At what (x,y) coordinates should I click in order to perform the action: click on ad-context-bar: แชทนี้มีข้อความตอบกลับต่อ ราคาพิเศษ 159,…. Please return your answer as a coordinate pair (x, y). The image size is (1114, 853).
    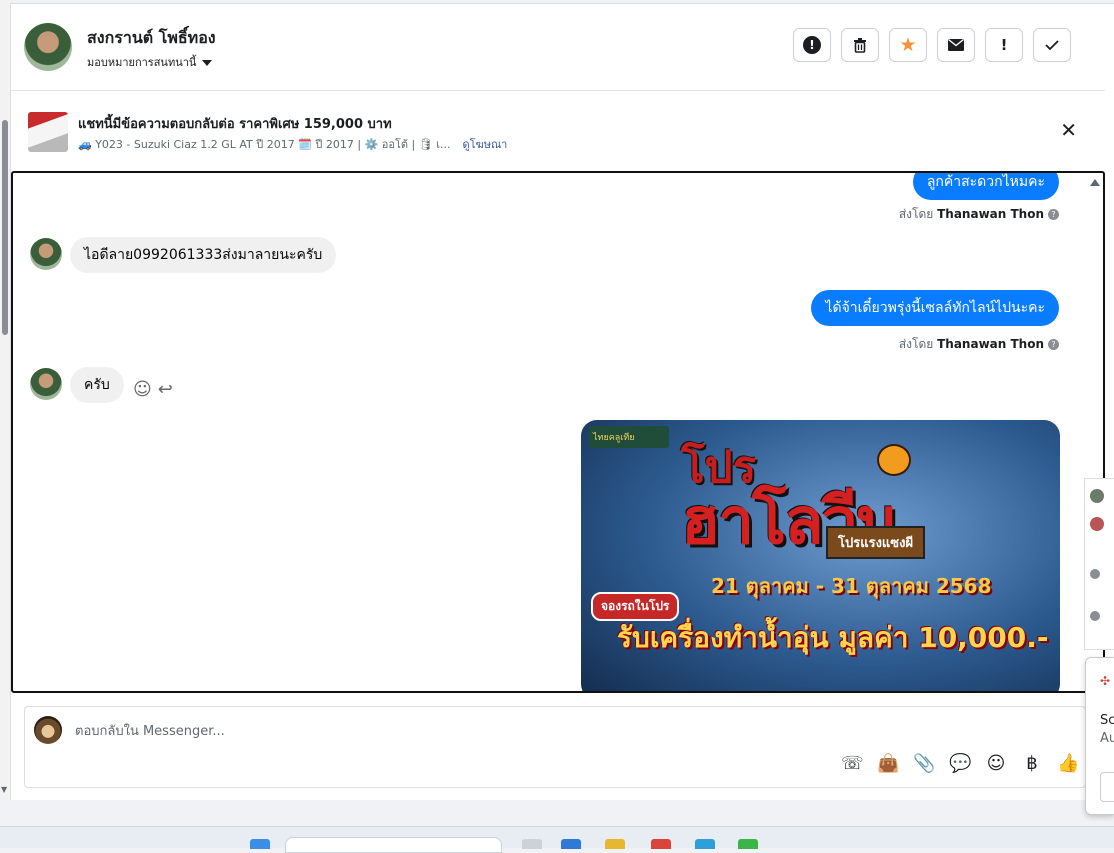
    Looking at the image, I should click on (558, 131).